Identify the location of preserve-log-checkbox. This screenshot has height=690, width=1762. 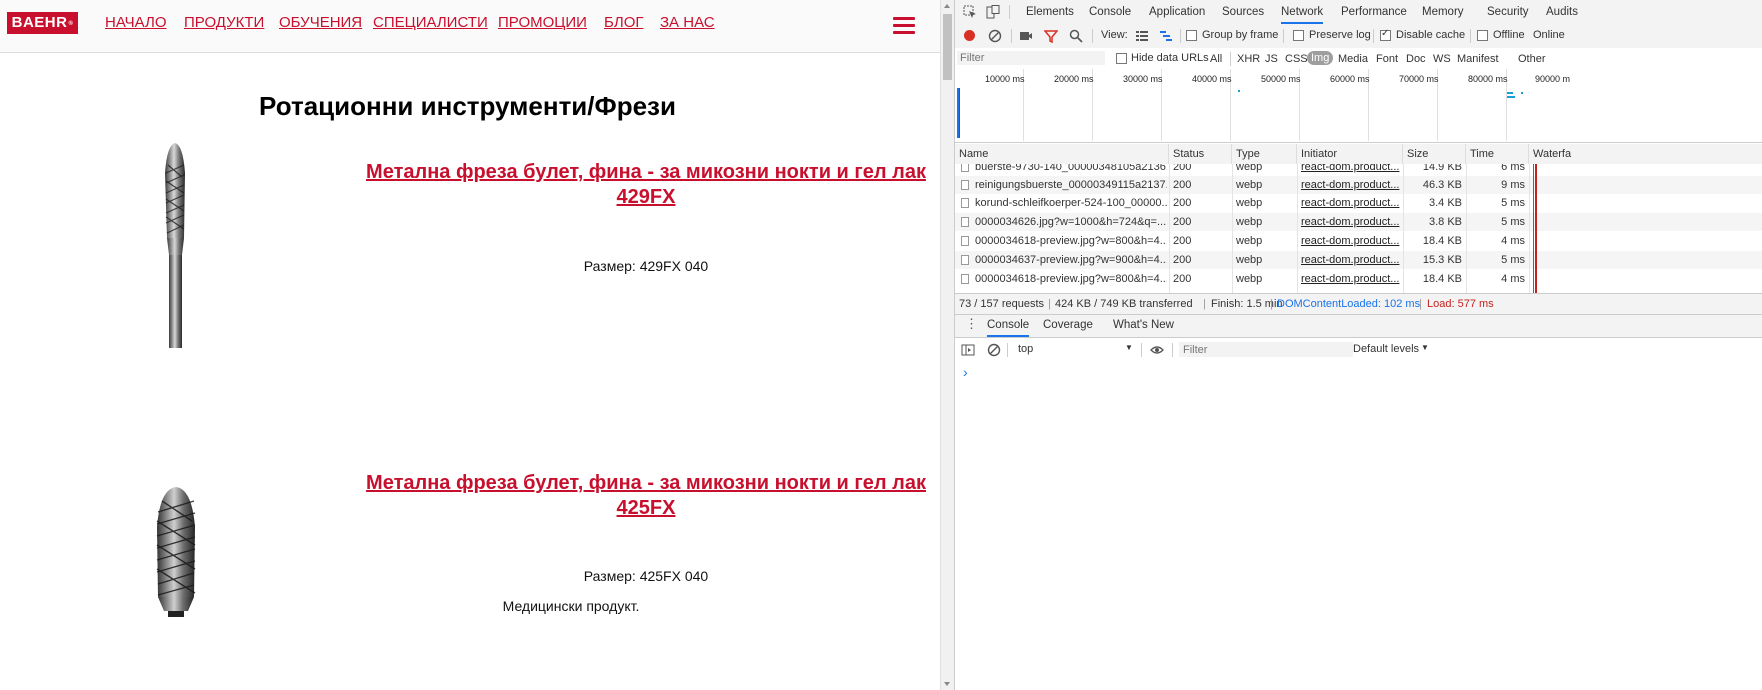
(1298, 35).